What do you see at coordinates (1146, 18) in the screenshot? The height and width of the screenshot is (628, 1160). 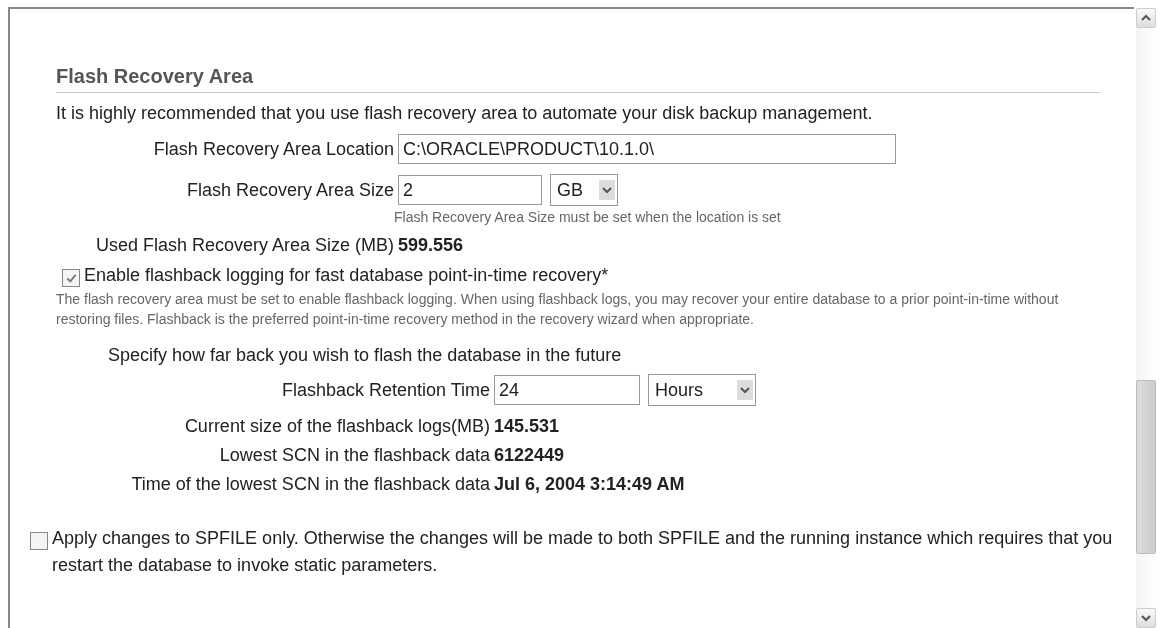 I see `scroll-up-icon` at bounding box center [1146, 18].